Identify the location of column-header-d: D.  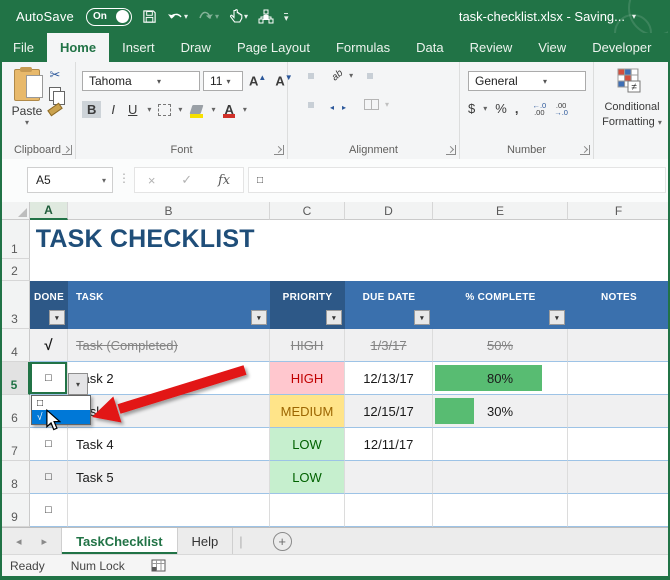
(389, 211).